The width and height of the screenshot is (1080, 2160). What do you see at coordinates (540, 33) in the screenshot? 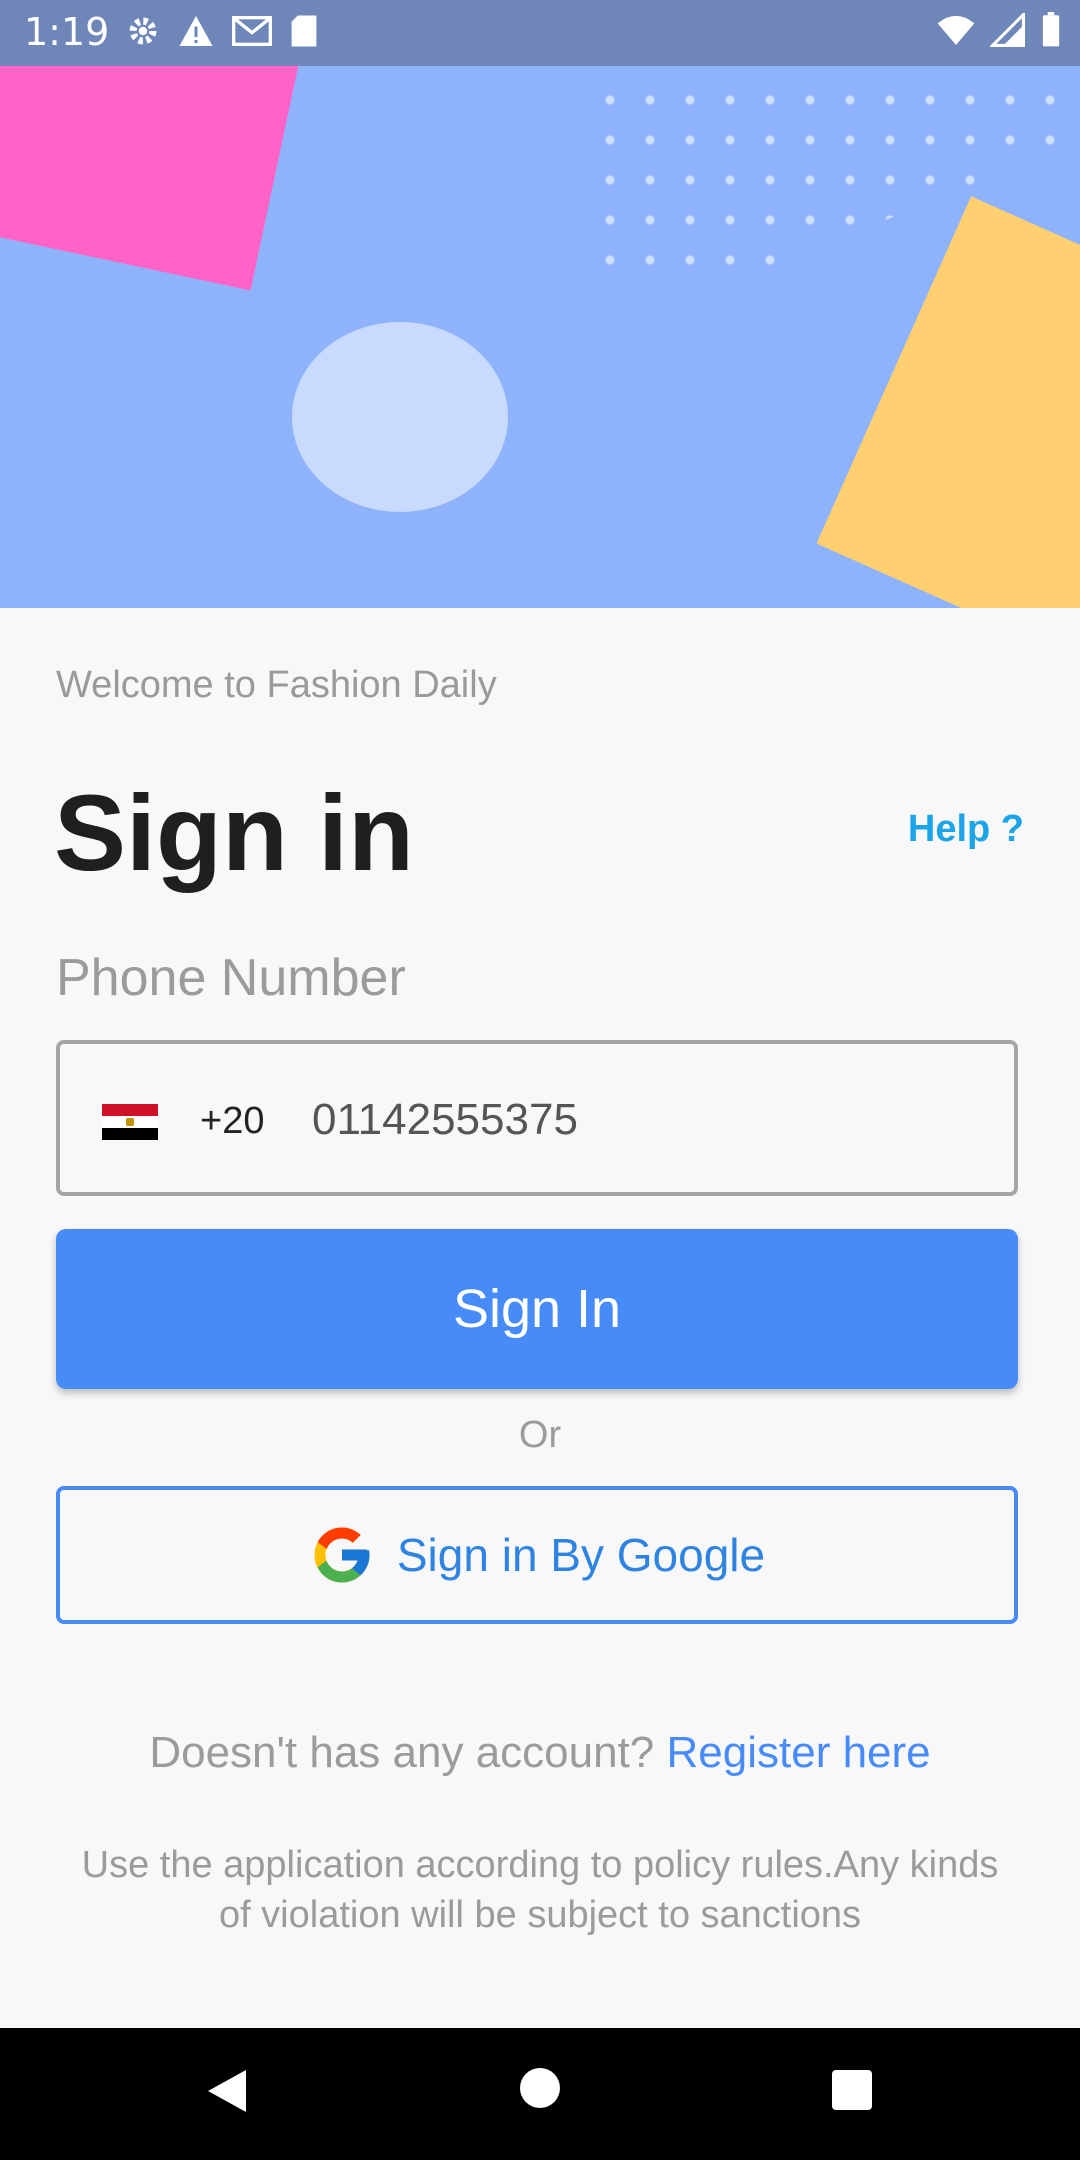
I see `status-bar: 1:19` at bounding box center [540, 33].